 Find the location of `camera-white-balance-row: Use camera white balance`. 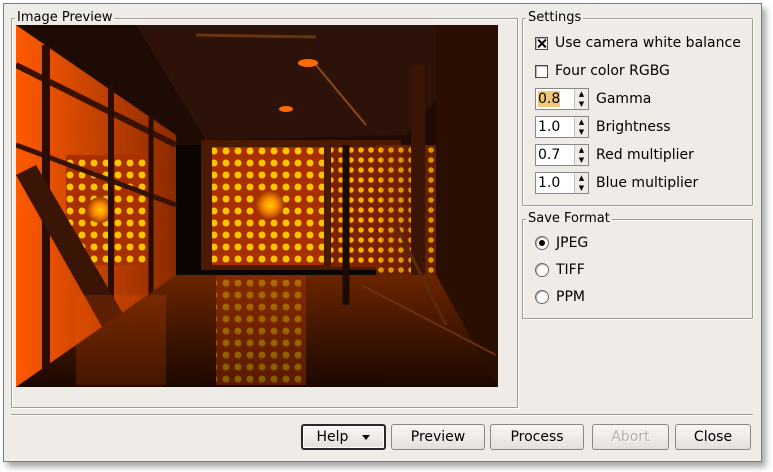

camera-white-balance-row: Use camera white balance is located at coordinates (638, 43).